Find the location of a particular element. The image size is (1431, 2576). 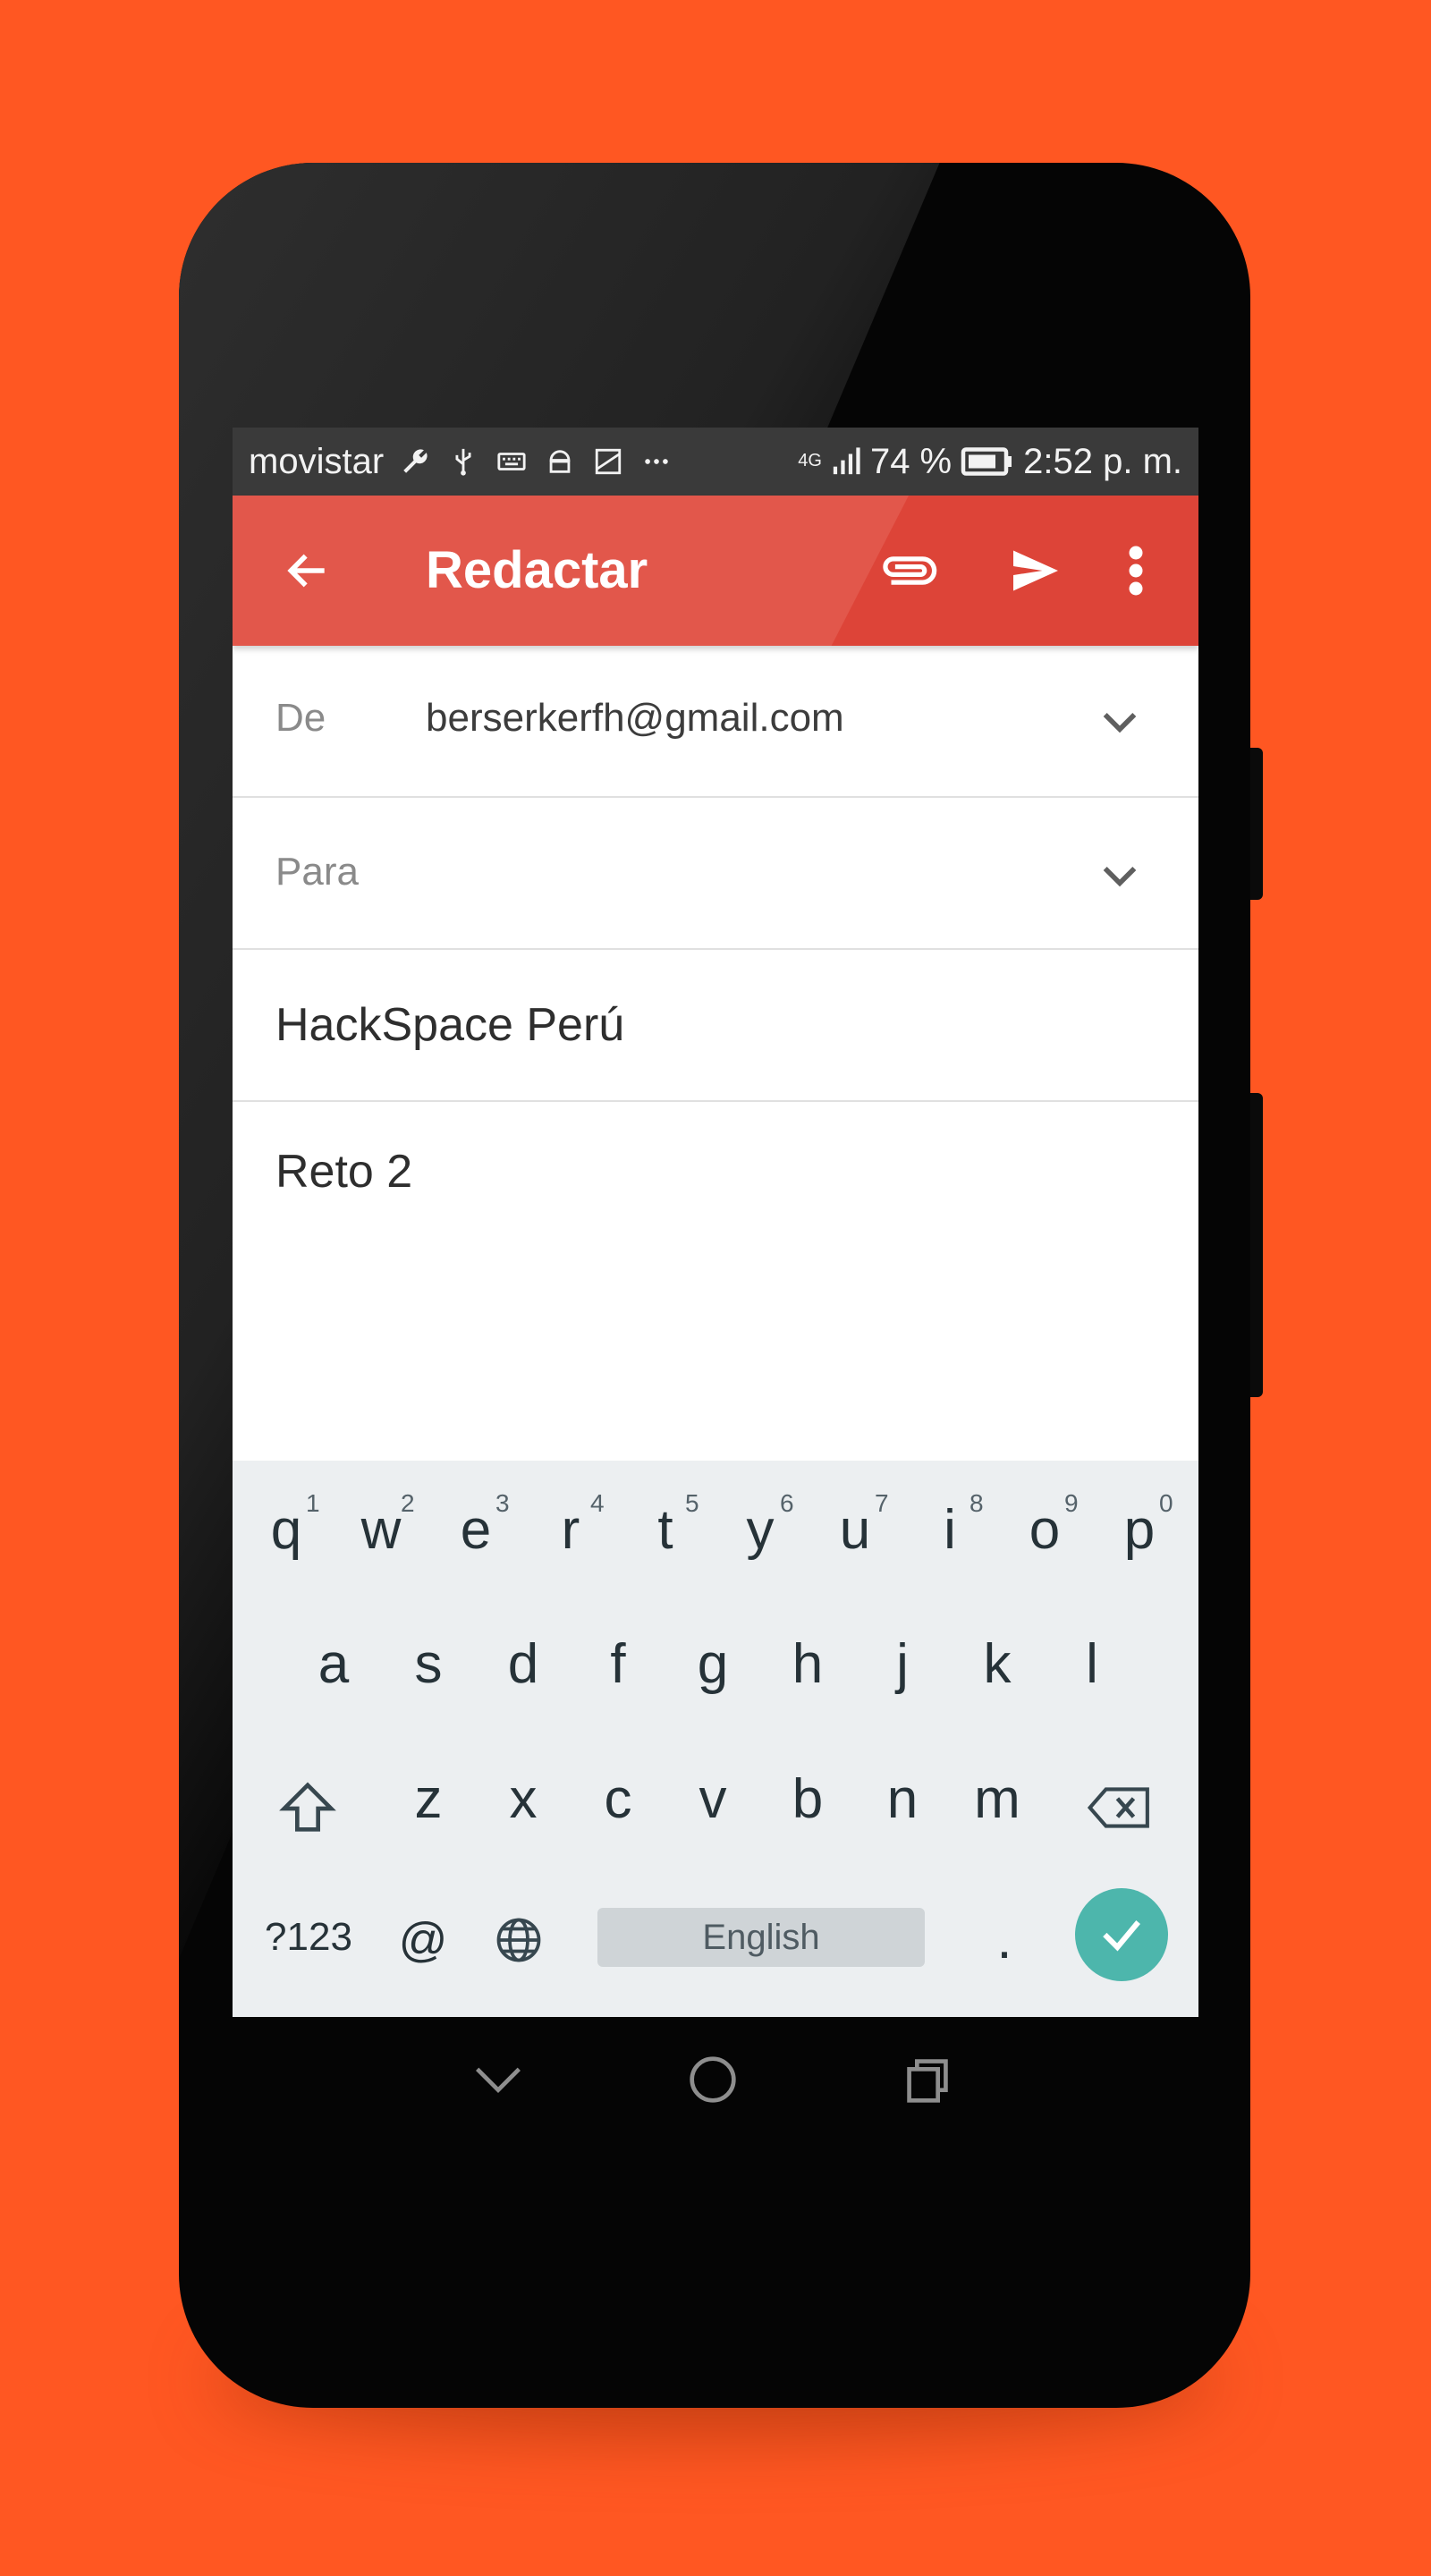

to-row: Para is located at coordinates (716, 874).